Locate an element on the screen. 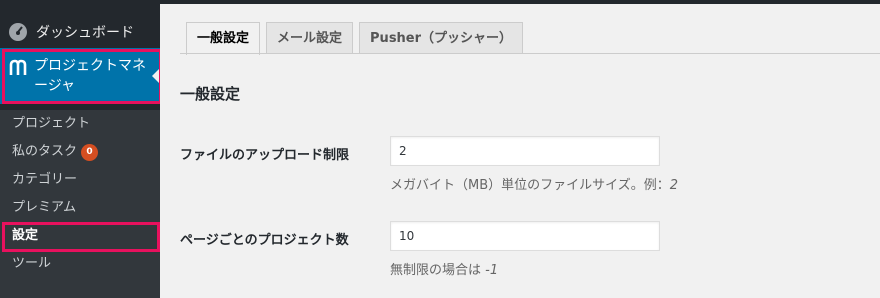 This screenshot has width=880, height=298. menu-project-manager-label: プロジェクトマネージャ is located at coordinates (90, 76).